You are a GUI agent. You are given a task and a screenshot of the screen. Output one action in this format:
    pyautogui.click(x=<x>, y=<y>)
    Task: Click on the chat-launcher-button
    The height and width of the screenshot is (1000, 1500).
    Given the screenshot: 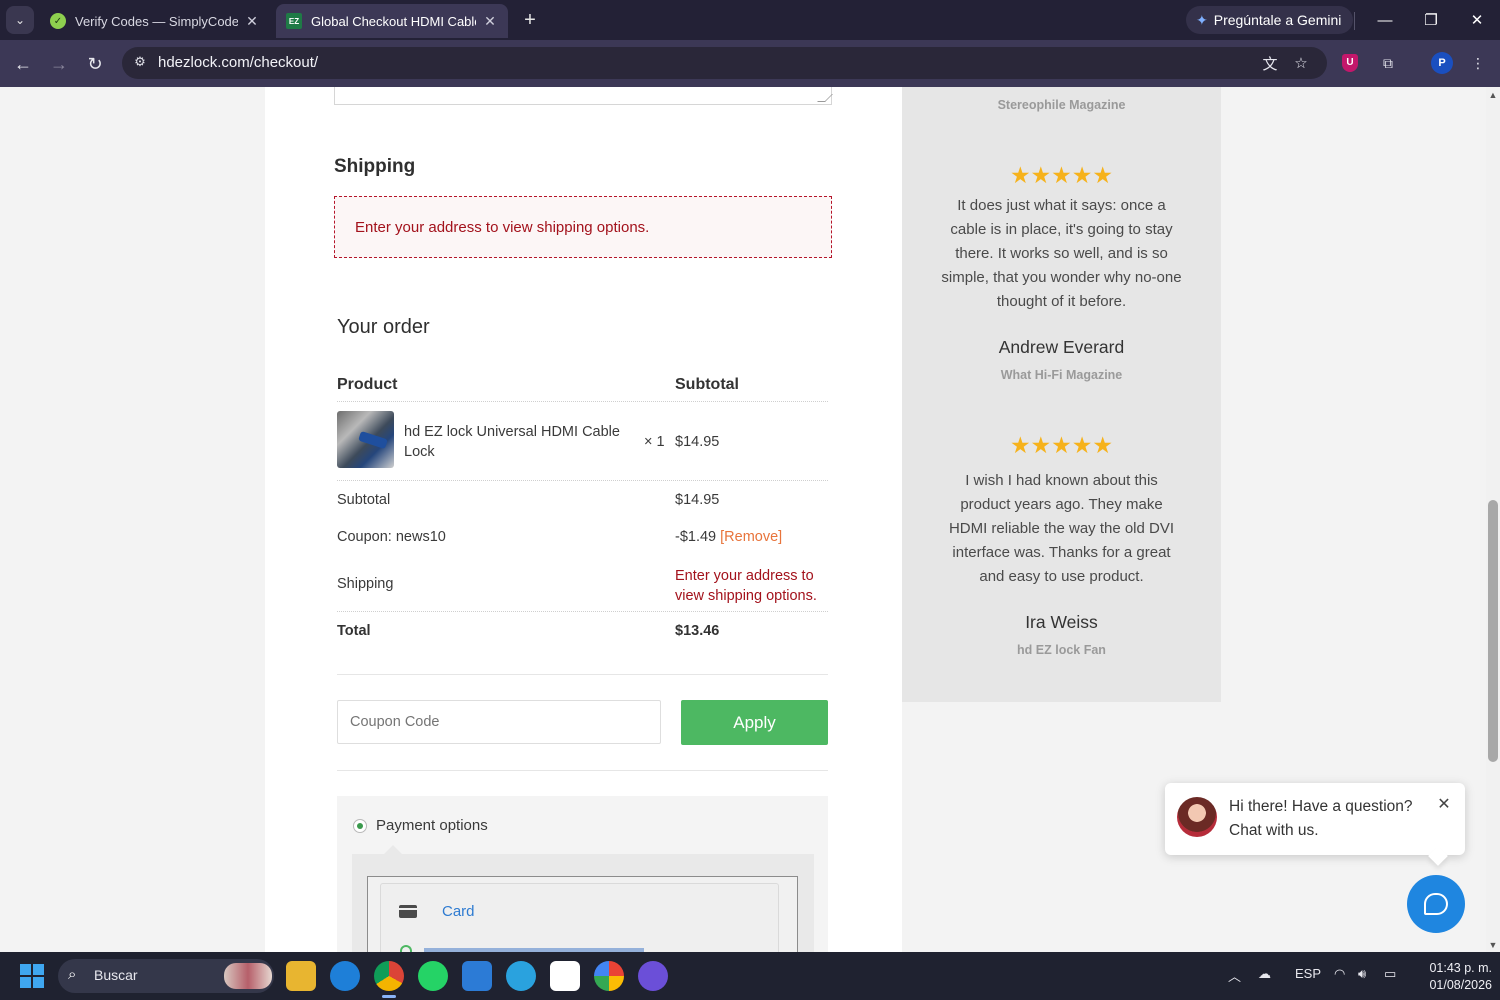 What is the action you would take?
    pyautogui.click(x=1436, y=904)
    